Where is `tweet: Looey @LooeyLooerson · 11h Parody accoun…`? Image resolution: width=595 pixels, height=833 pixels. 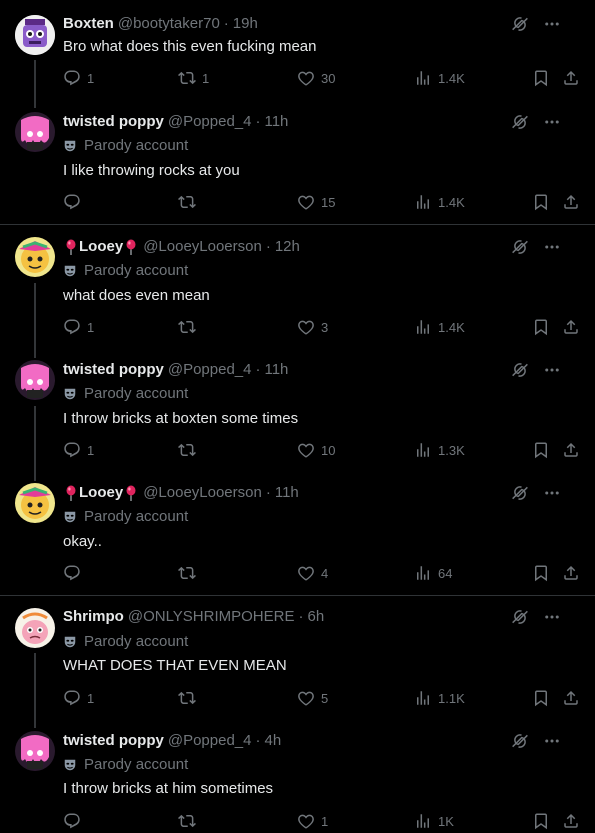
tweet: Looey @LooeyLooerson · 11h Parody accoun… is located at coordinates (297, 533).